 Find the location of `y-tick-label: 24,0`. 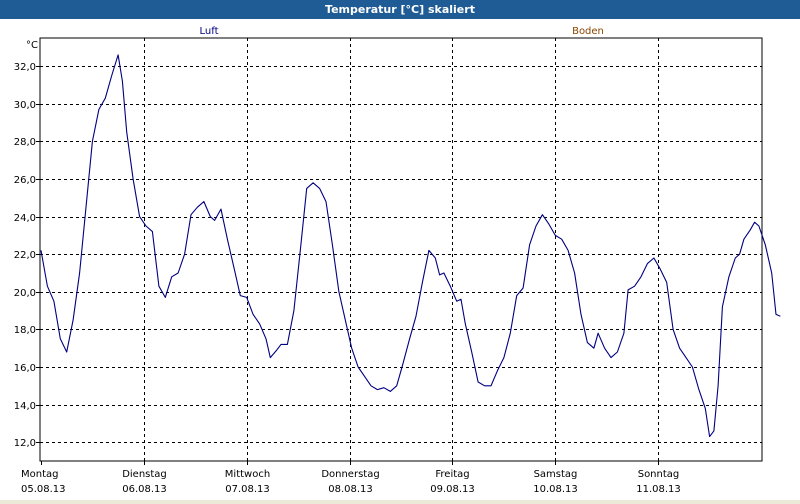

y-tick-label: 24,0 is located at coordinates (25, 218).